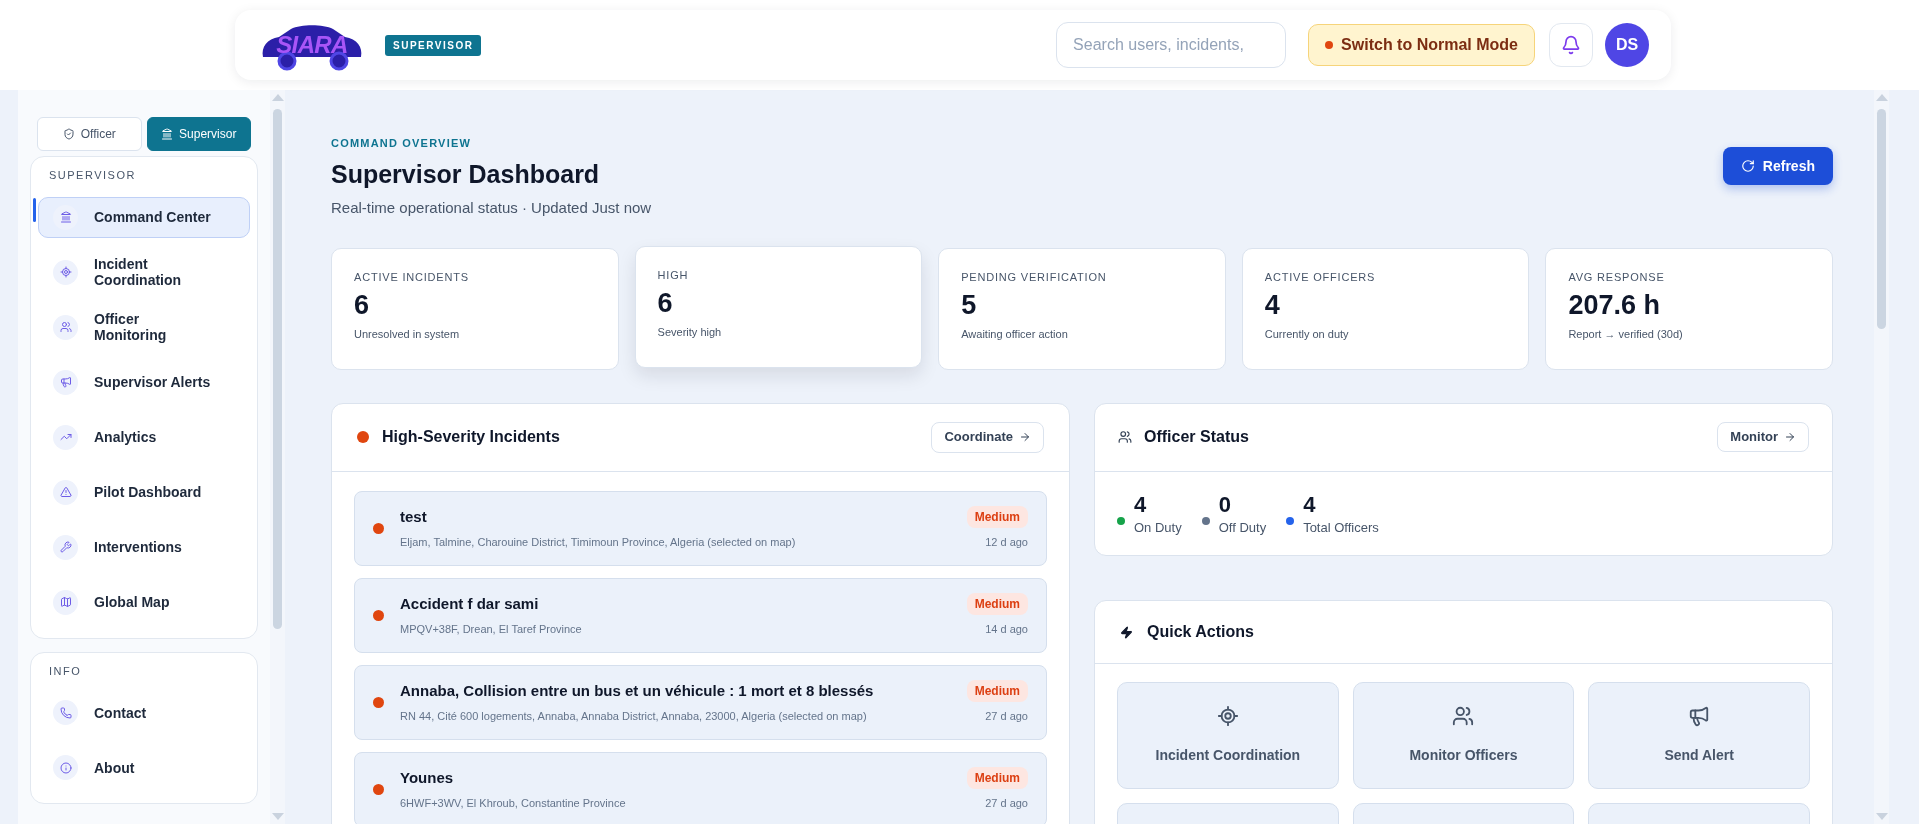 This screenshot has width=1919, height=824. Describe the element at coordinates (1463, 735) in the screenshot. I see `quick-action-button: Monitor Officers` at that location.